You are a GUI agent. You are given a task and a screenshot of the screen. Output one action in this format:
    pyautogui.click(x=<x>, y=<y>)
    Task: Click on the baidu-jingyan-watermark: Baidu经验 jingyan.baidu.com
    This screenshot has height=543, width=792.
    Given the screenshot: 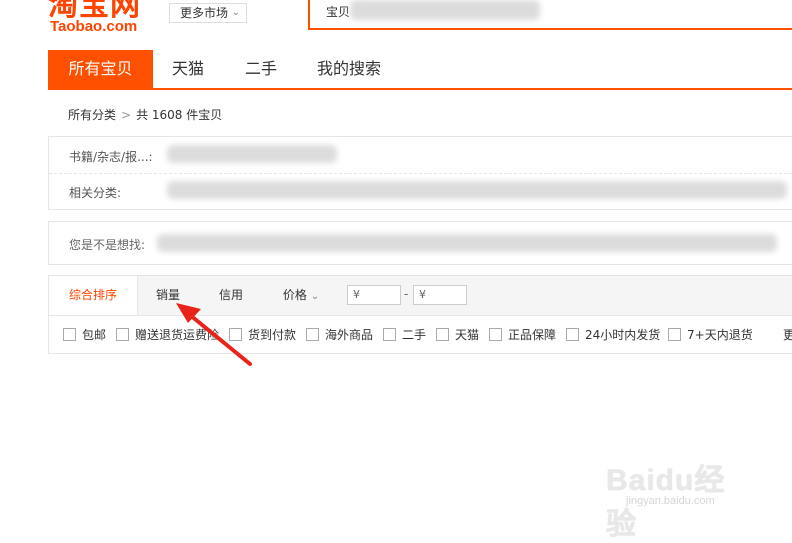 What is the action you would take?
    pyautogui.click(x=681, y=498)
    